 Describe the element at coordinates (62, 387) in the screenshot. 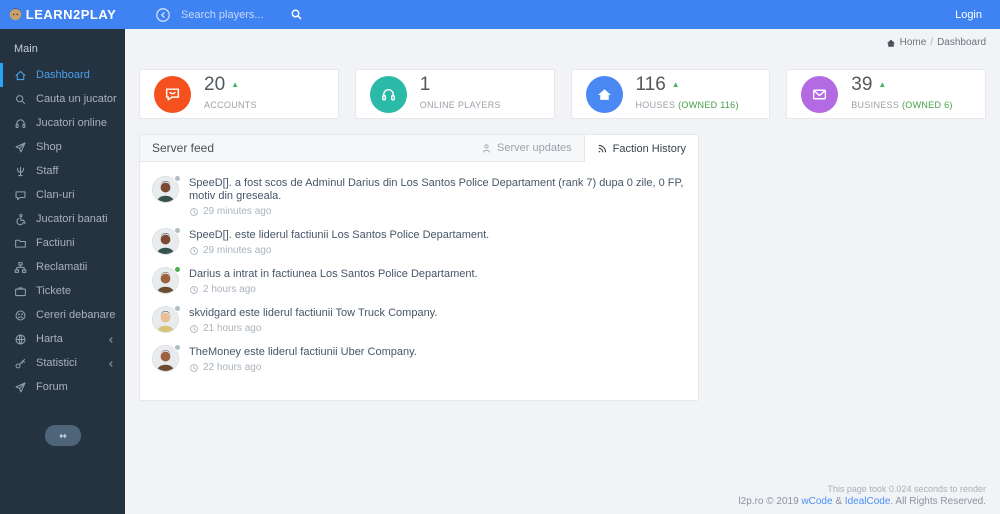

I see `sidebar-item-forum: Forum` at that location.